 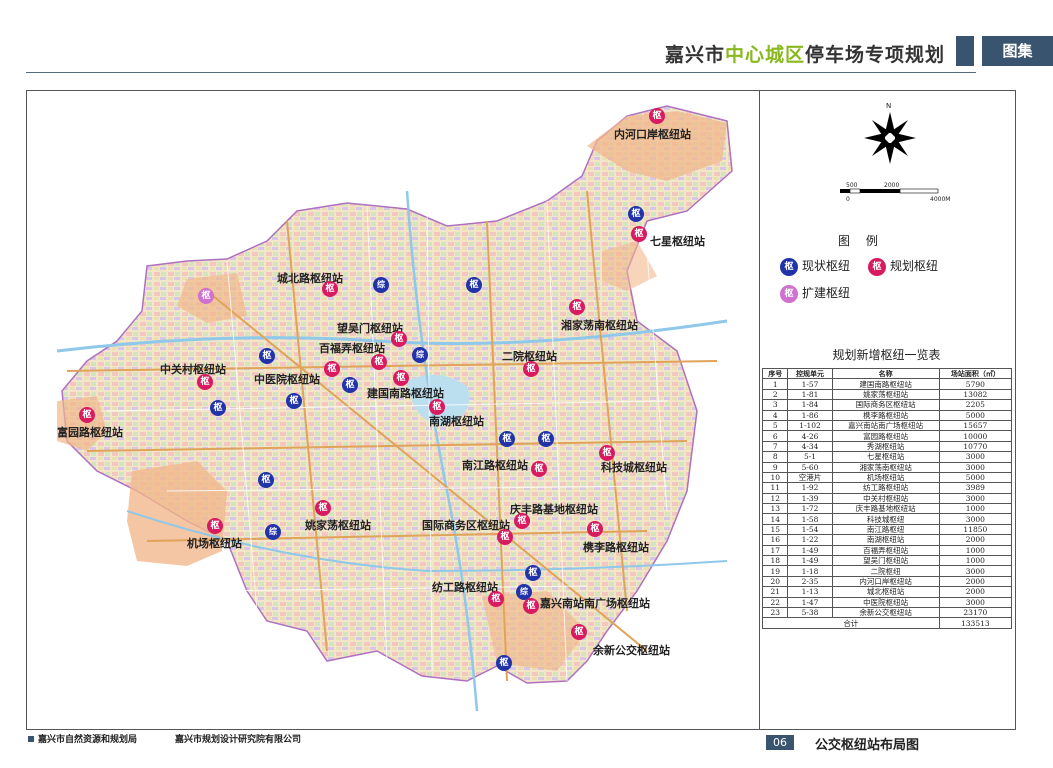 What do you see at coordinates (975, 550) in the screenshot?
I see `table-cell: 1000` at bounding box center [975, 550].